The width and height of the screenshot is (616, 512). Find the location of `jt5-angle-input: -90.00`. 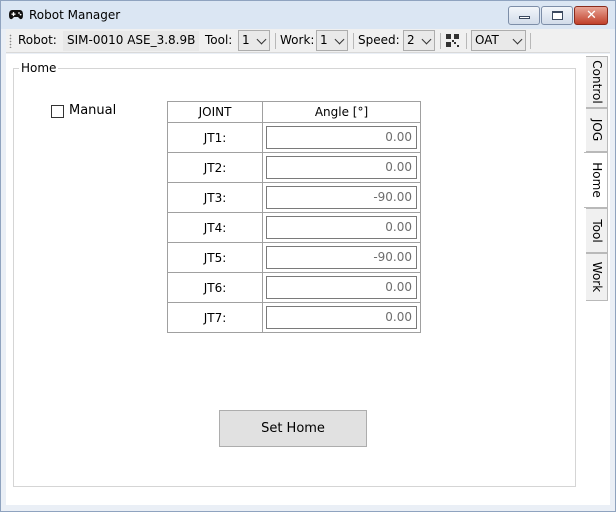

jt5-angle-input: -90.00 is located at coordinates (341, 257).